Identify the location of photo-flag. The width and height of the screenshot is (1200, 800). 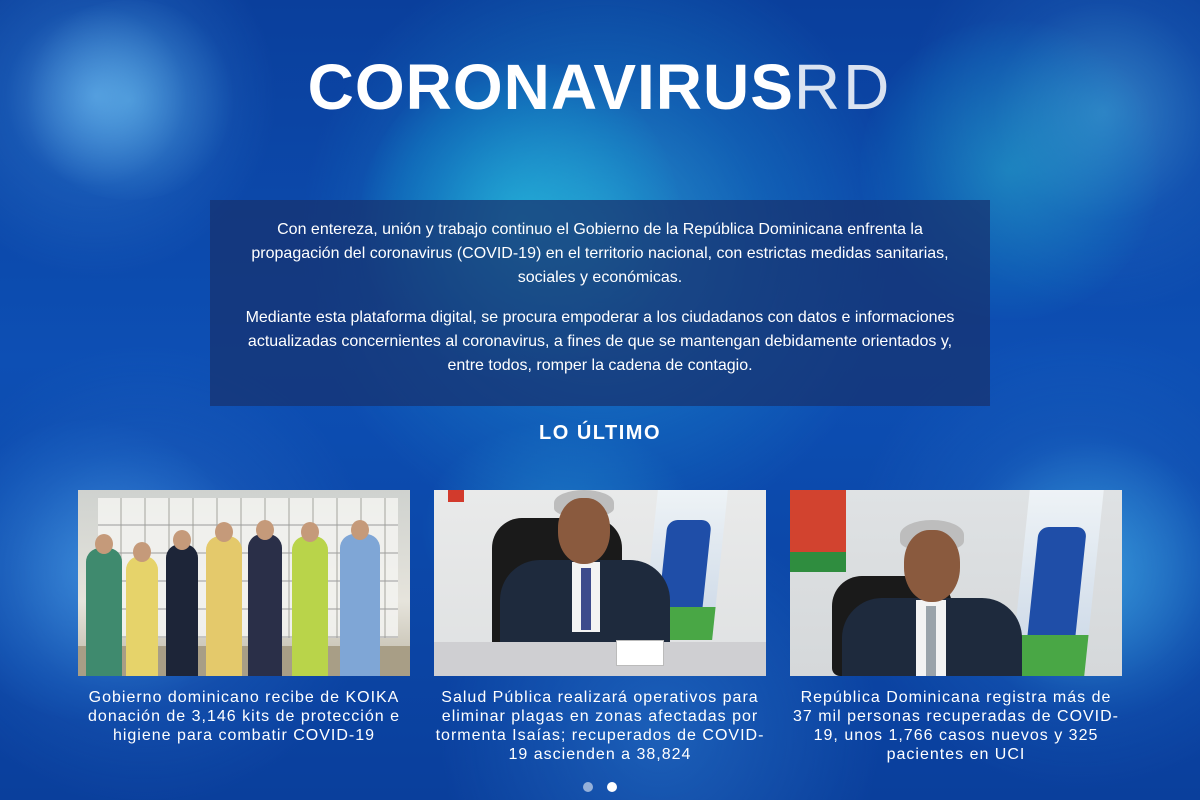
(1057, 583).